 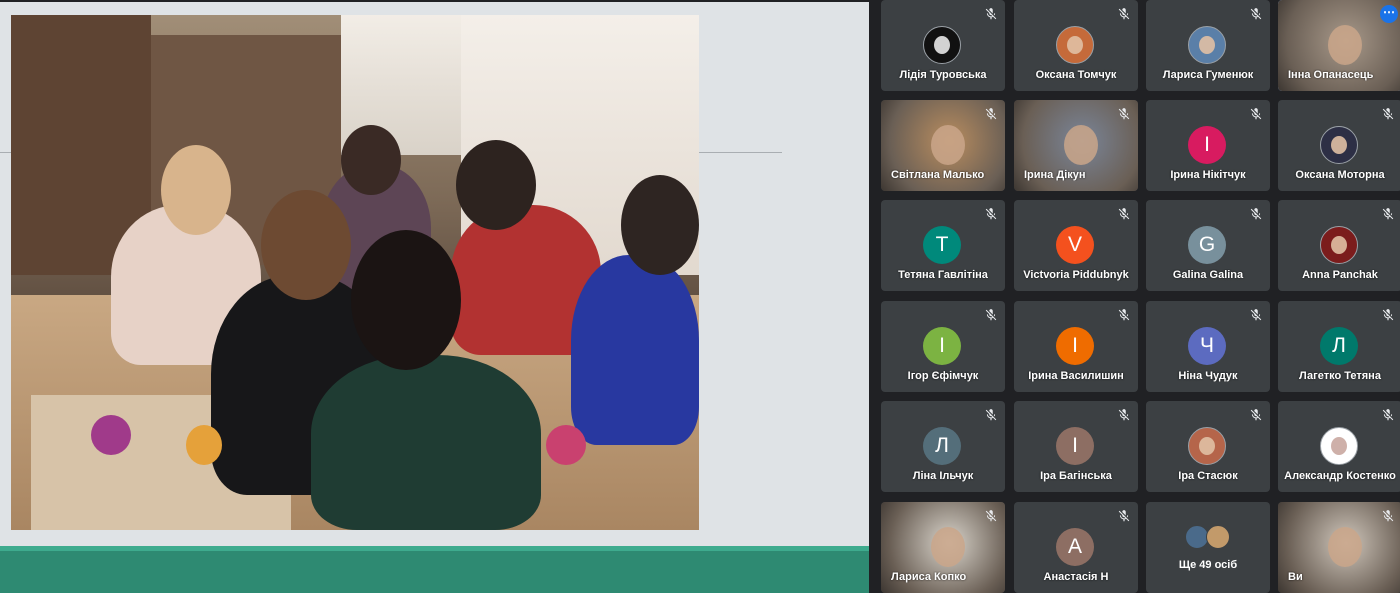 I want to click on participant-tile: Ви, so click(x=1339, y=547).